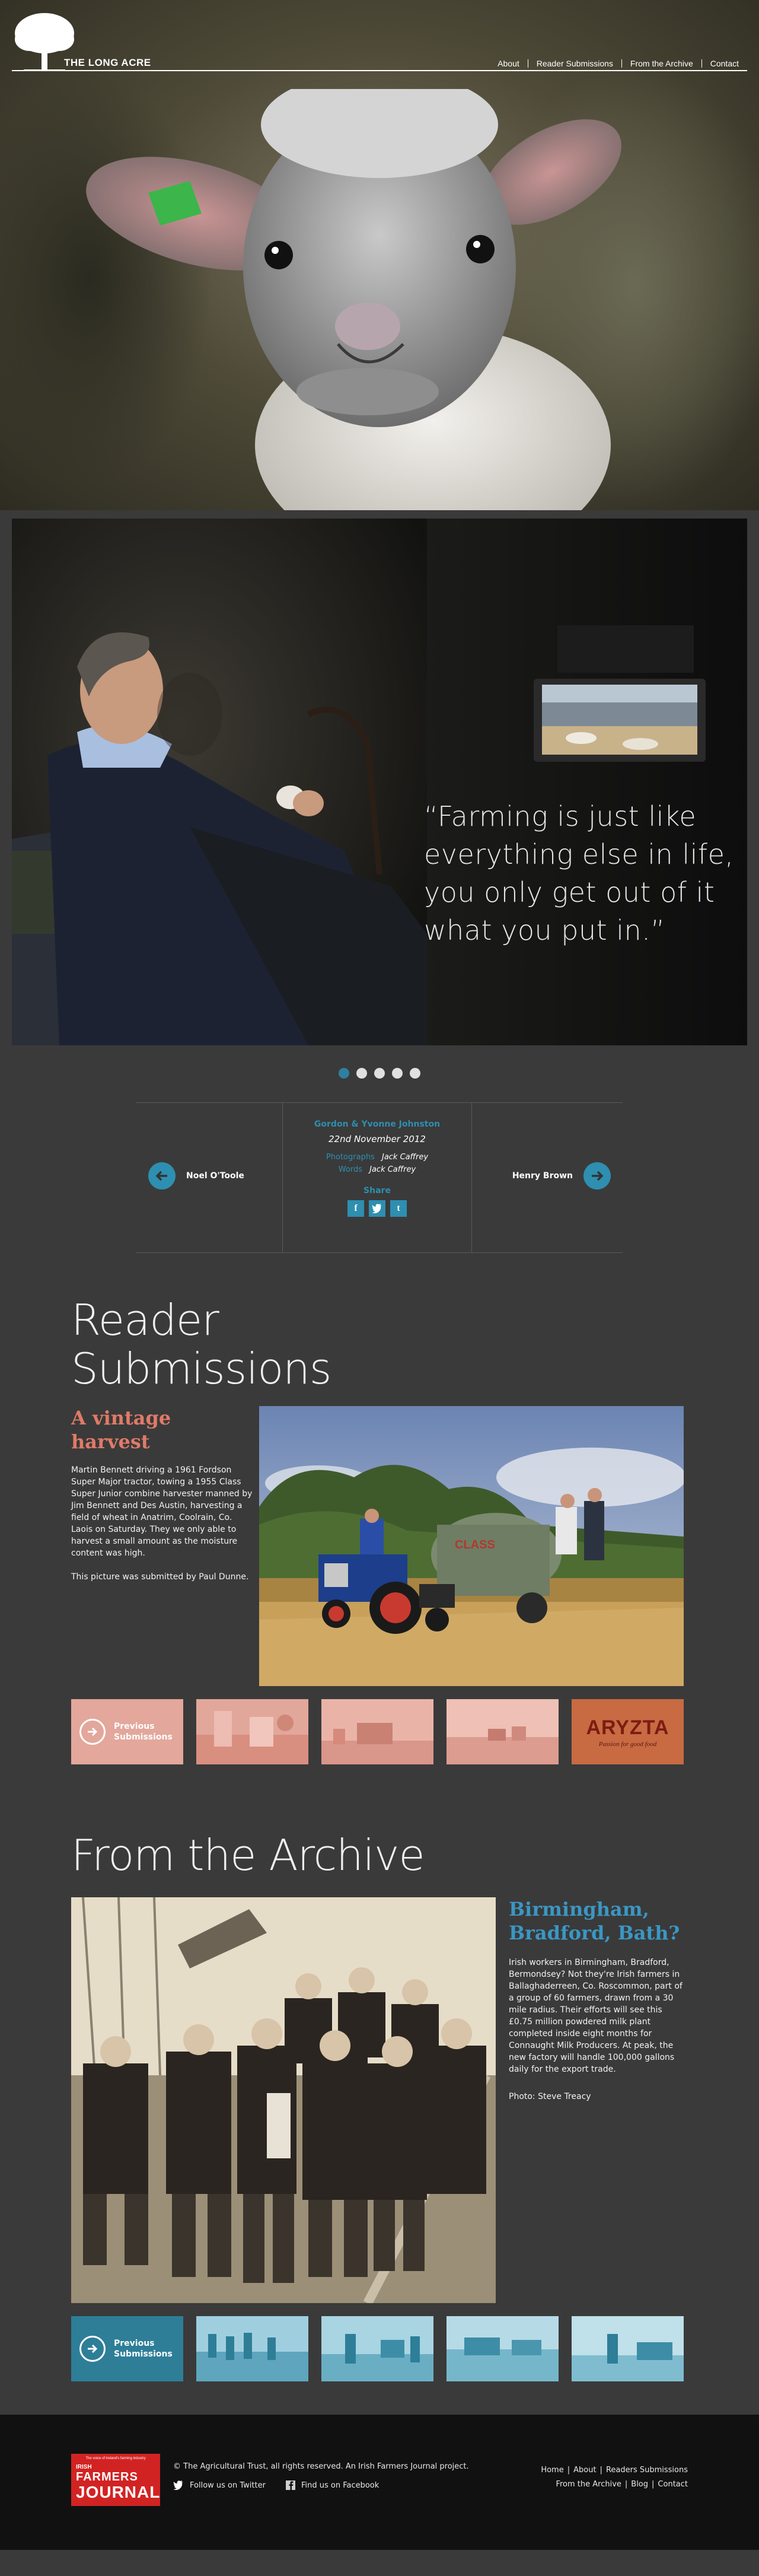 Image resolution: width=759 pixels, height=2576 pixels. Describe the element at coordinates (219, 782) in the screenshot. I see `farmer-portrait-image` at that location.